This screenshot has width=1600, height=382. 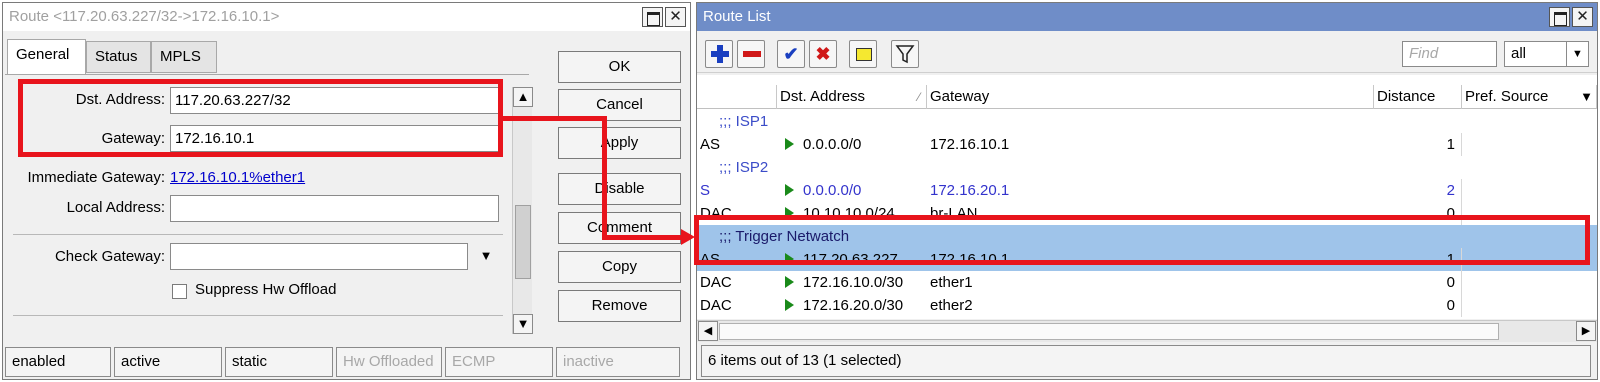 I want to click on suppress-hw-offload-checkbox, so click(x=179, y=291).